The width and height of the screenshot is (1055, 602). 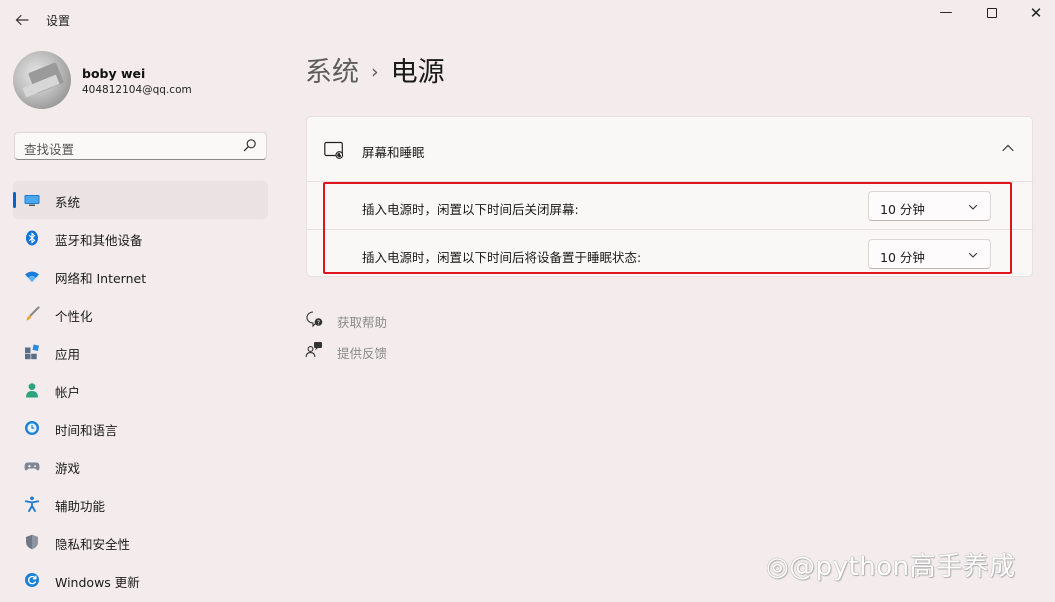 I want to click on sidebar-item-system: 系统, so click(x=140, y=200).